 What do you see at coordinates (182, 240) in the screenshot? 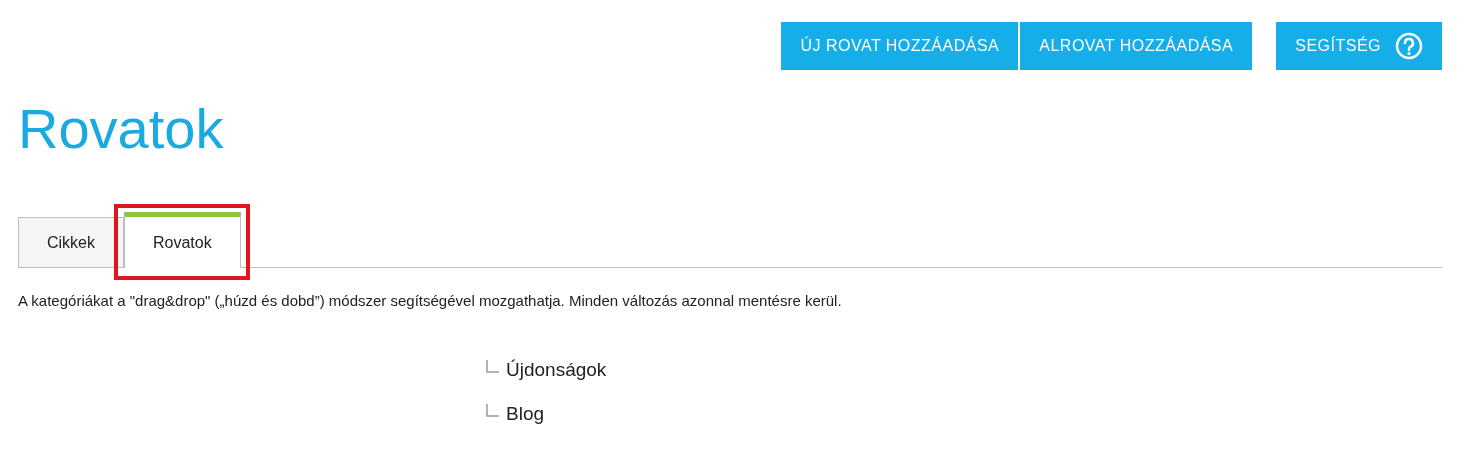
I see `tab: Rovatok` at bounding box center [182, 240].